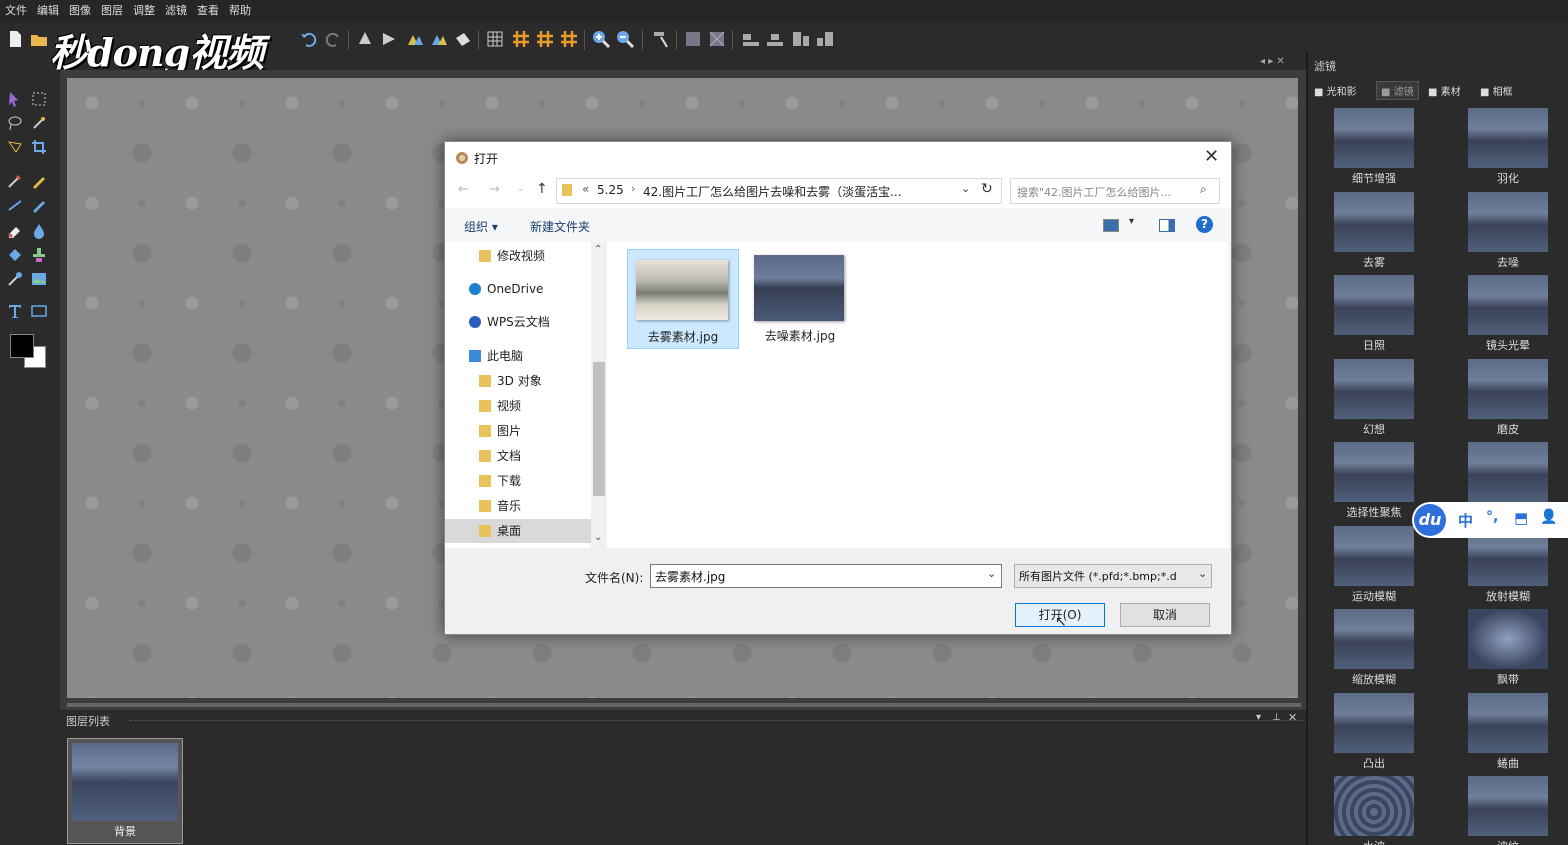 The width and height of the screenshot is (1568, 845). Describe the element at coordinates (518, 456) in the screenshot. I see `nav-item: 文档` at that location.